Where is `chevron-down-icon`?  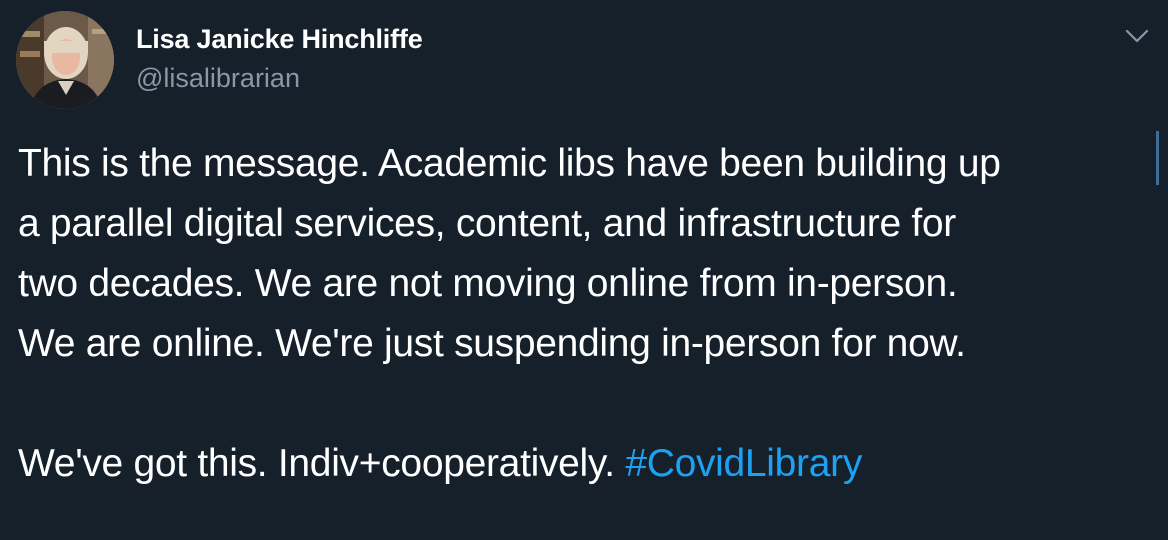 chevron-down-icon is located at coordinates (1137, 36).